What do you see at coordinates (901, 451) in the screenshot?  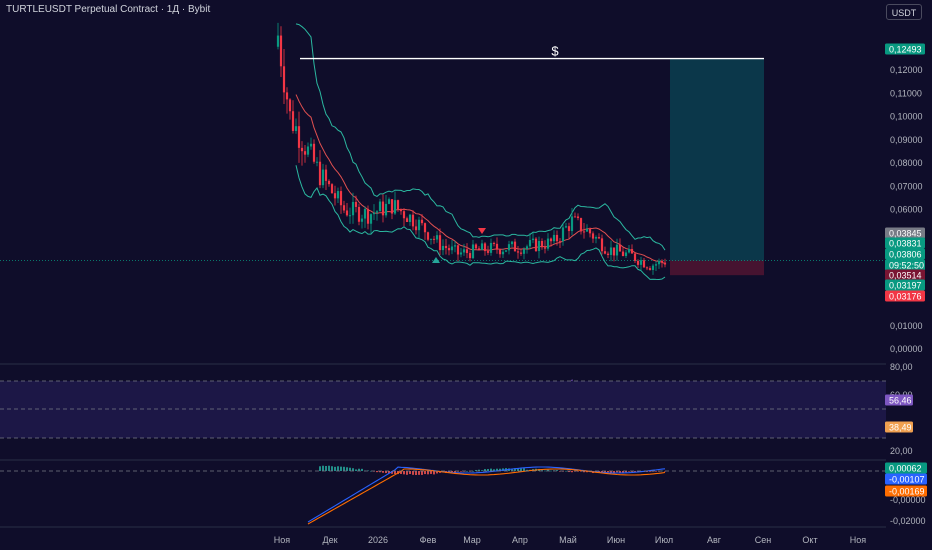 I see `rsi-tick-label: 20,00` at bounding box center [901, 451].